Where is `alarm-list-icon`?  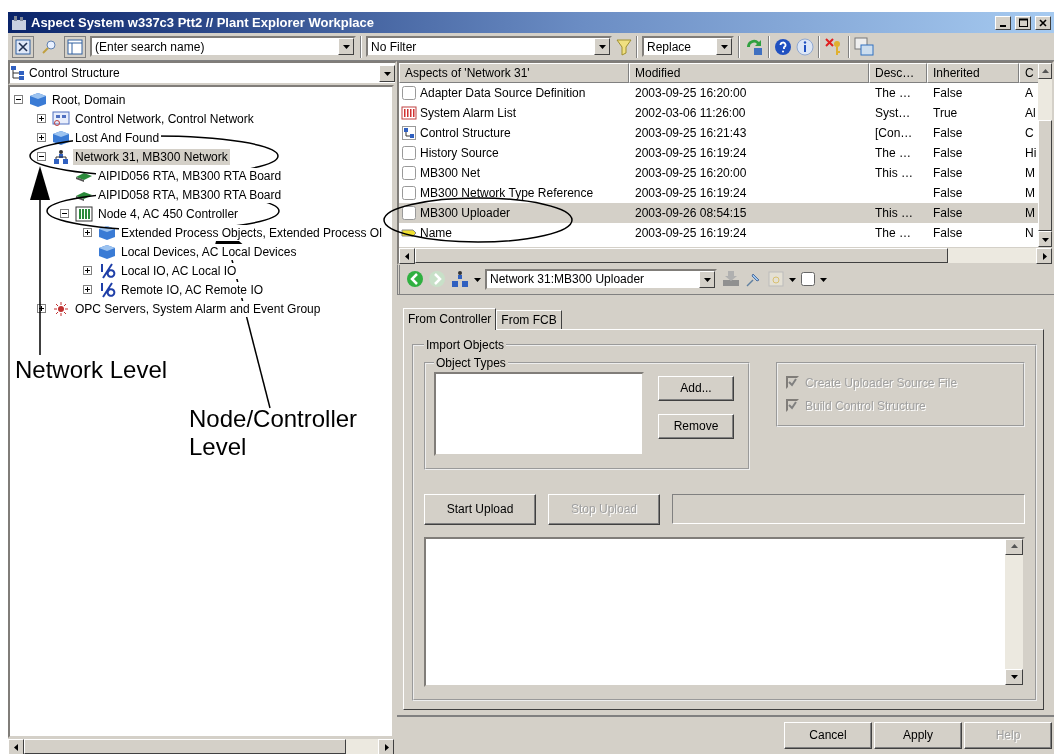
alarm-list-icon is located at coordinates (409, 113).